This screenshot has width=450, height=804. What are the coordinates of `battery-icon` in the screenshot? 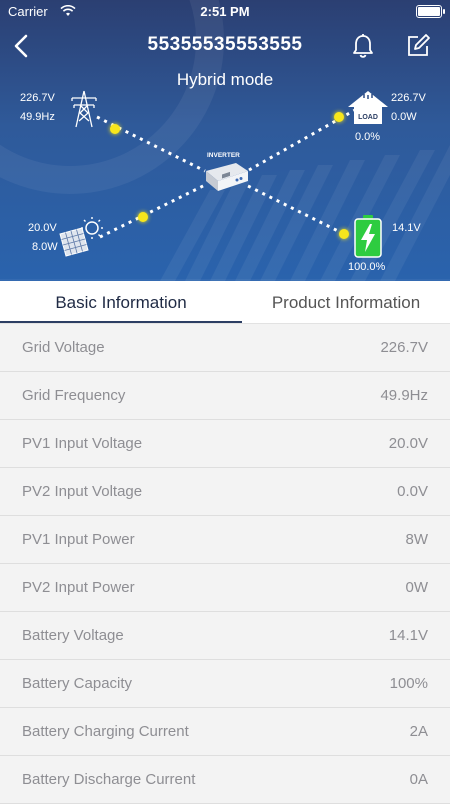 It's located at (368, 236).